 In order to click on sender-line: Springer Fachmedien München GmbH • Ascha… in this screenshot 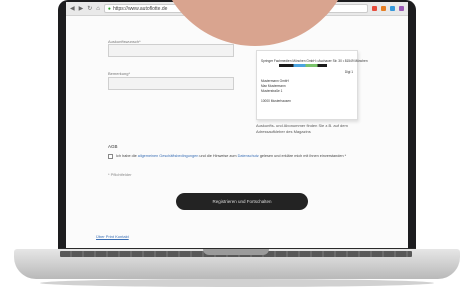, I will do `click(314, 61)`.